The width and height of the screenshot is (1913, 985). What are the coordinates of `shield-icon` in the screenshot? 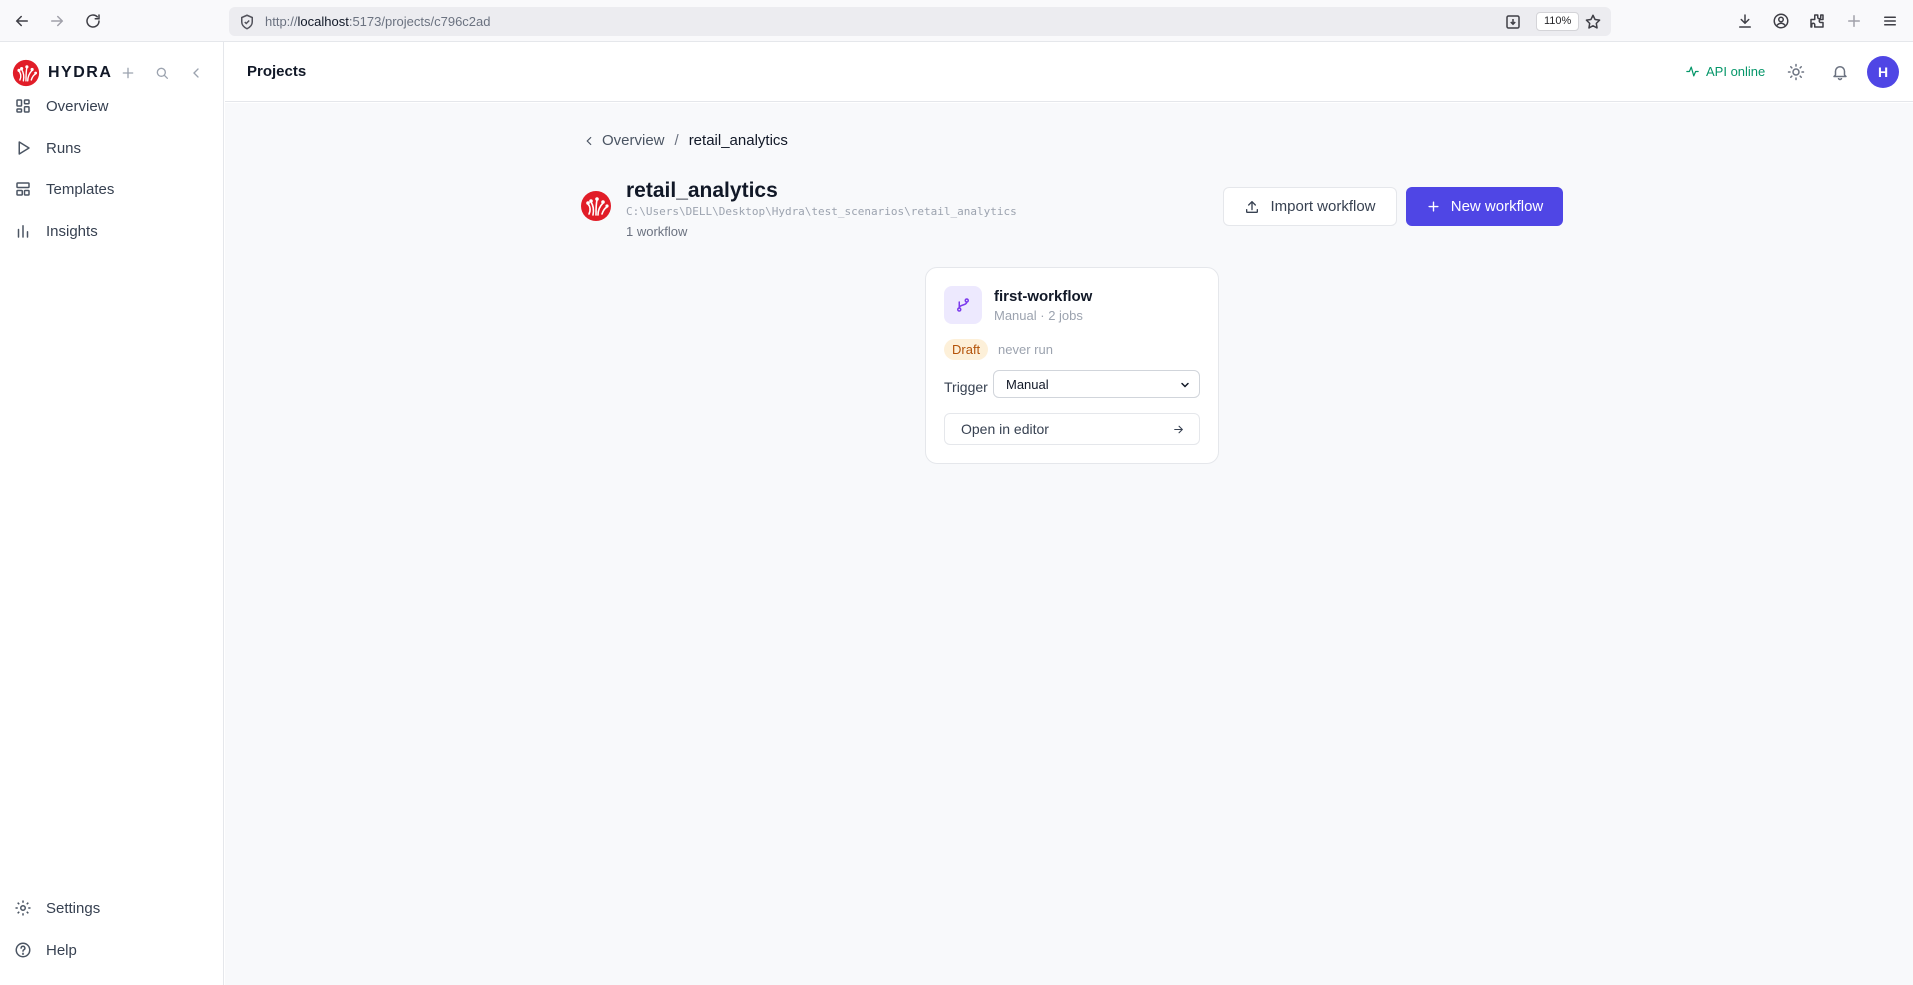 It's located at (247, 22).